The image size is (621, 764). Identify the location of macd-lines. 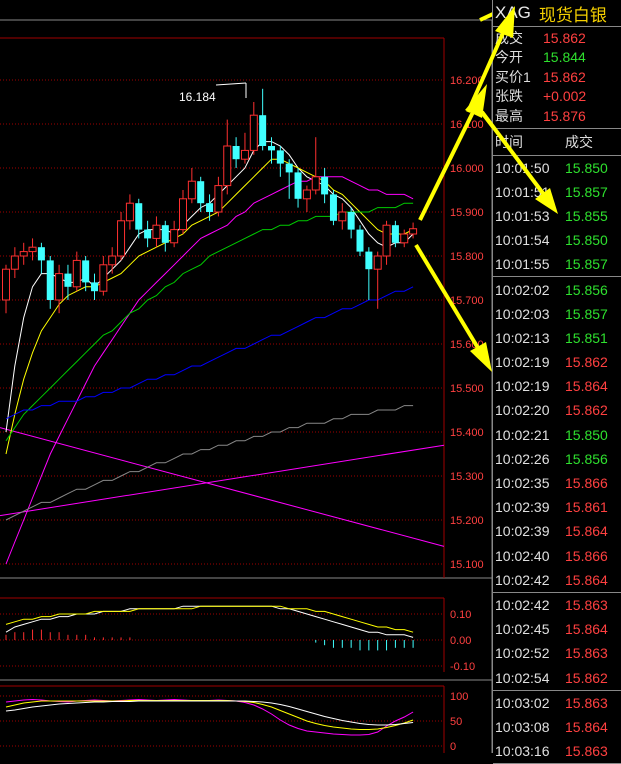
(209, 621).